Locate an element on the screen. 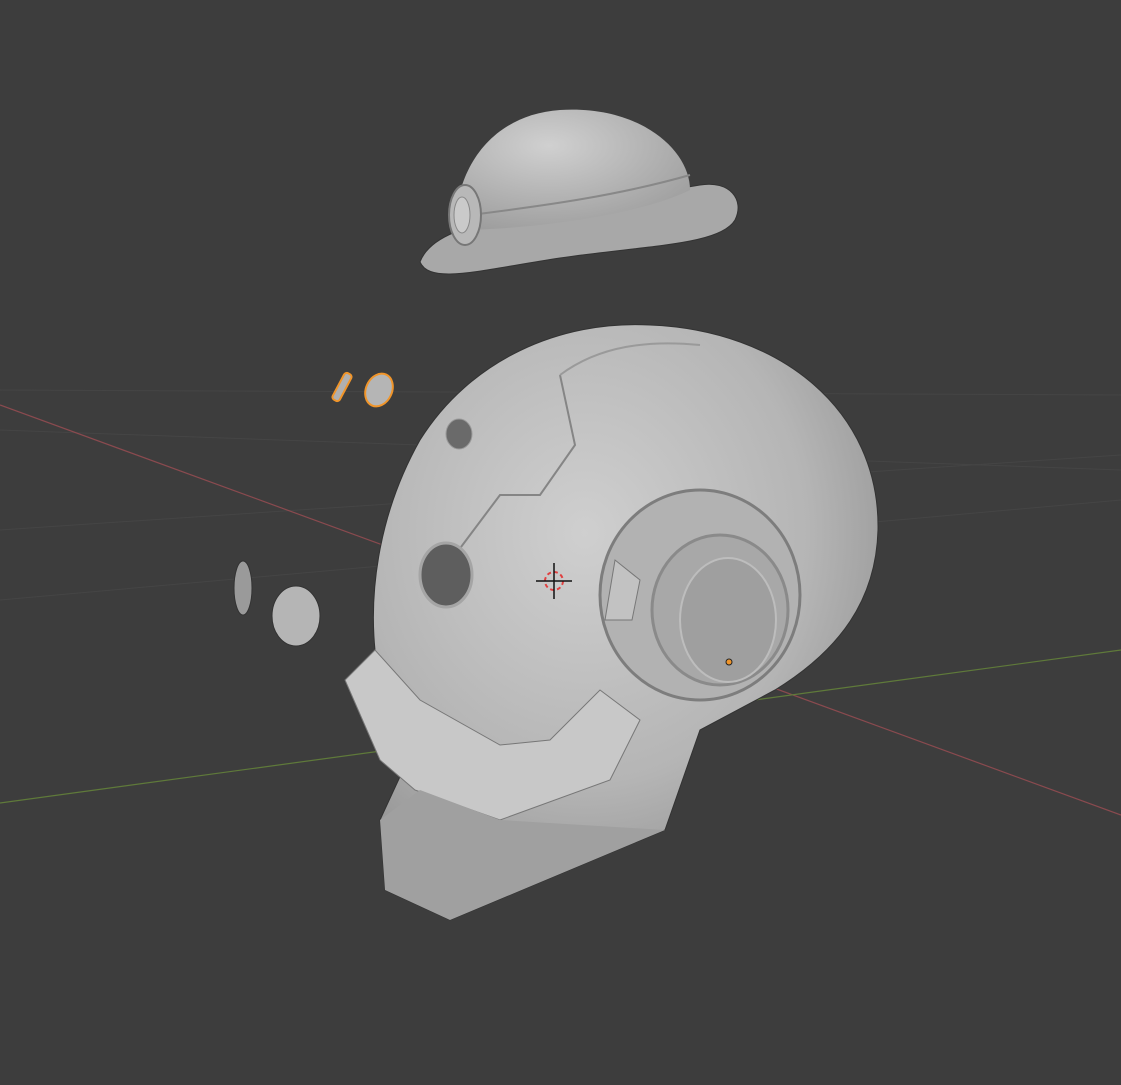  object-origin-icon is located at coordinates (729, 662).